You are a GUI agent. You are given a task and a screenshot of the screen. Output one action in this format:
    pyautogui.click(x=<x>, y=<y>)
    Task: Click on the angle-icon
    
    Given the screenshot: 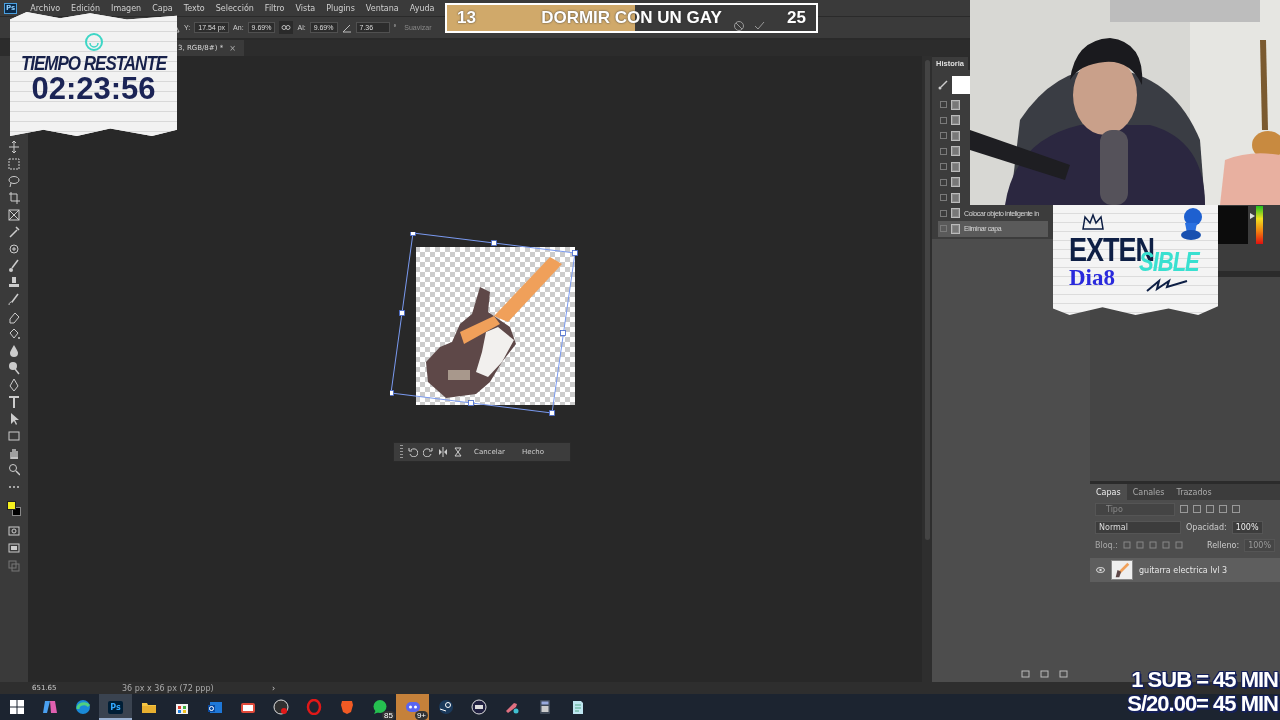 What is the action you would take?
    pyautogui.click(x=346, y=27)
    